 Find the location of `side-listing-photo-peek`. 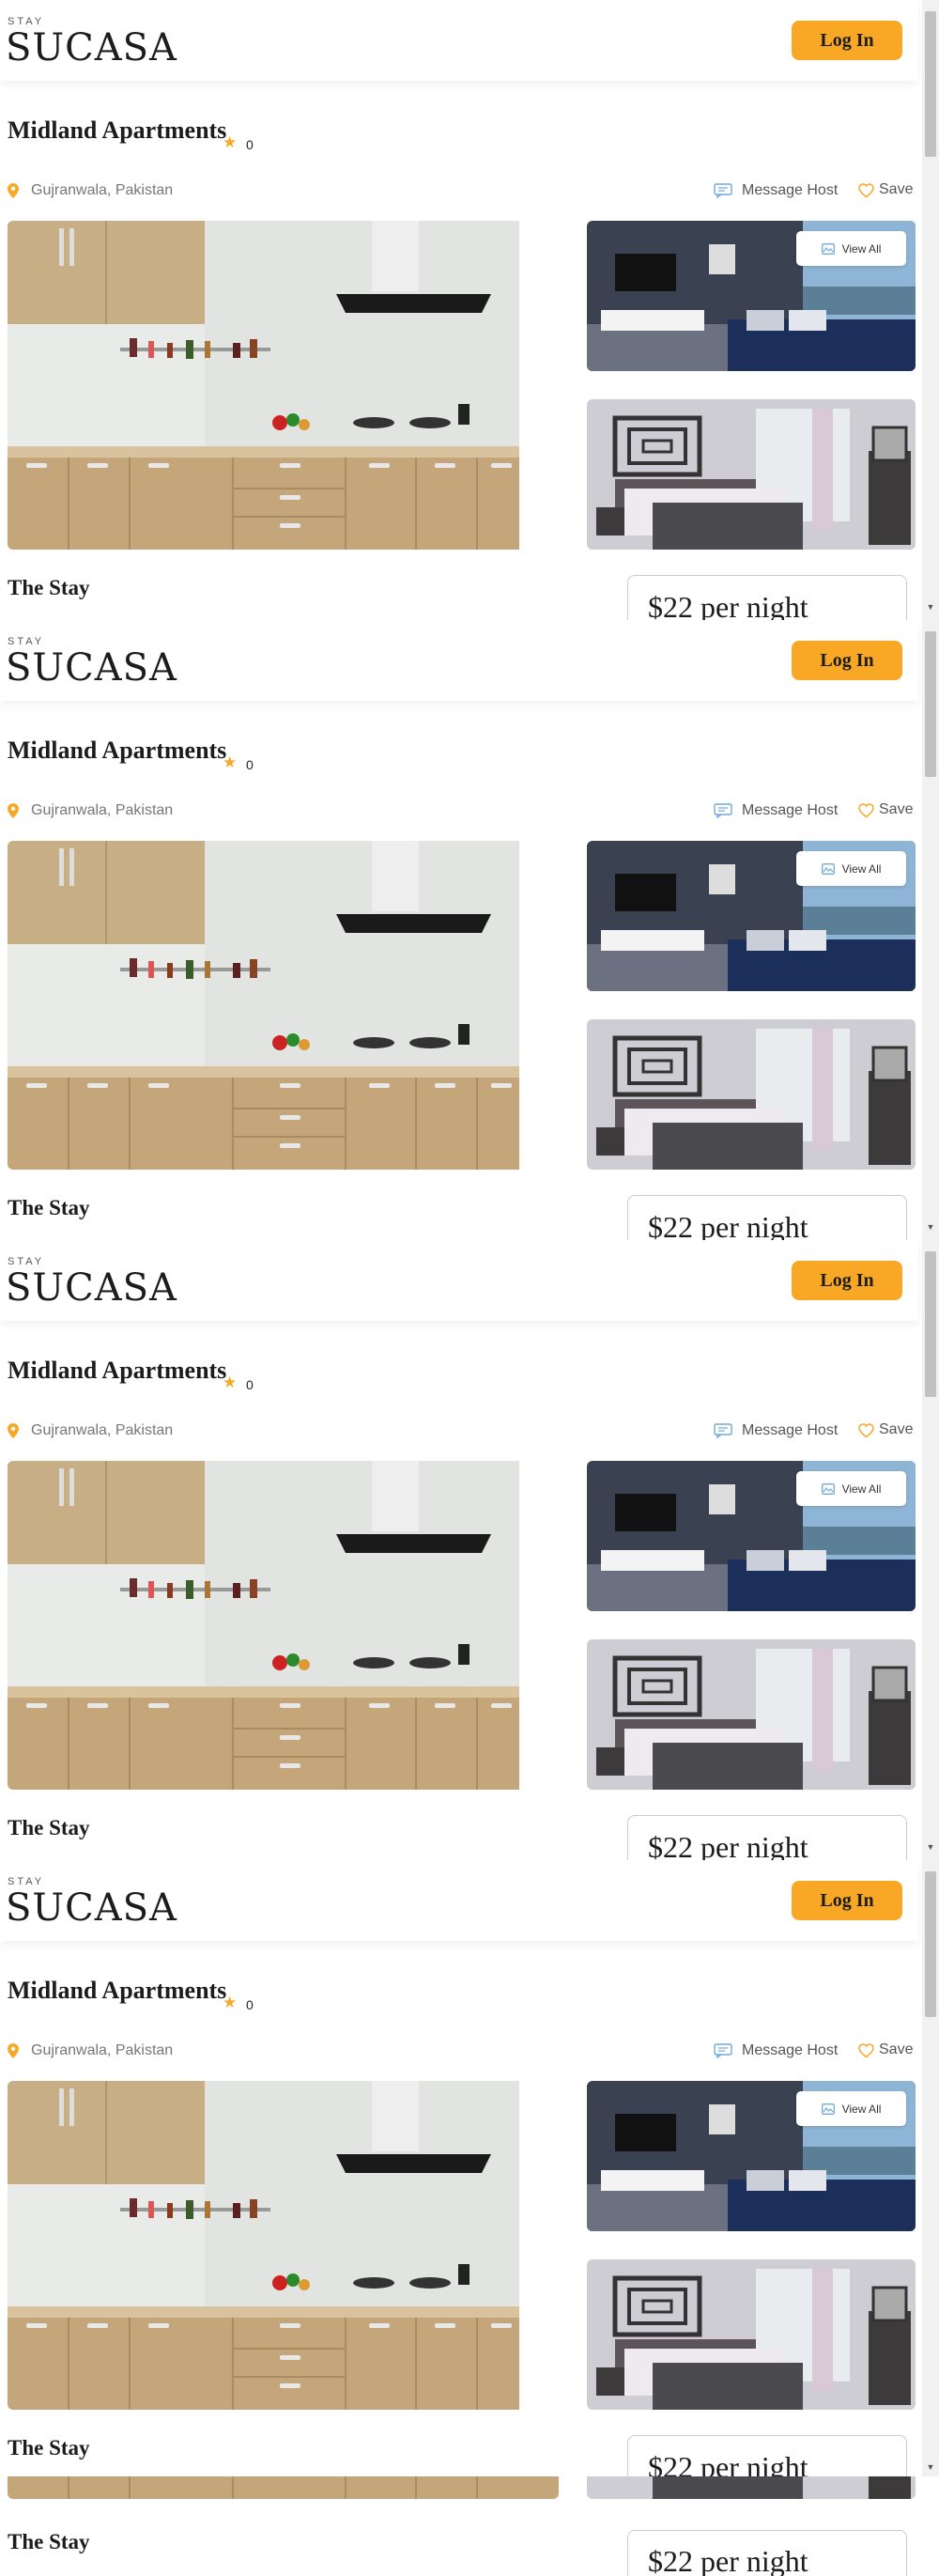

side-listing-photo-peek is located at coordinates (751, 2487).